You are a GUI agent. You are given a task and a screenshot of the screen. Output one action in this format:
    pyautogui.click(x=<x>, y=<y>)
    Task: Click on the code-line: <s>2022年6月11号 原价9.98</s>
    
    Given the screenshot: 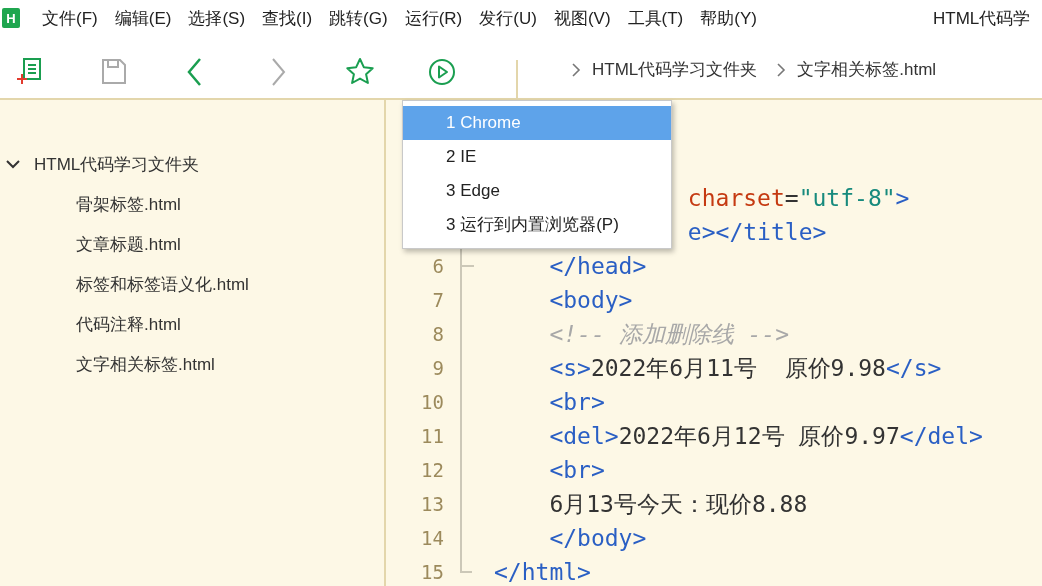 What is the action you would take?
    pyautogui.click(x=745, y=368)
    